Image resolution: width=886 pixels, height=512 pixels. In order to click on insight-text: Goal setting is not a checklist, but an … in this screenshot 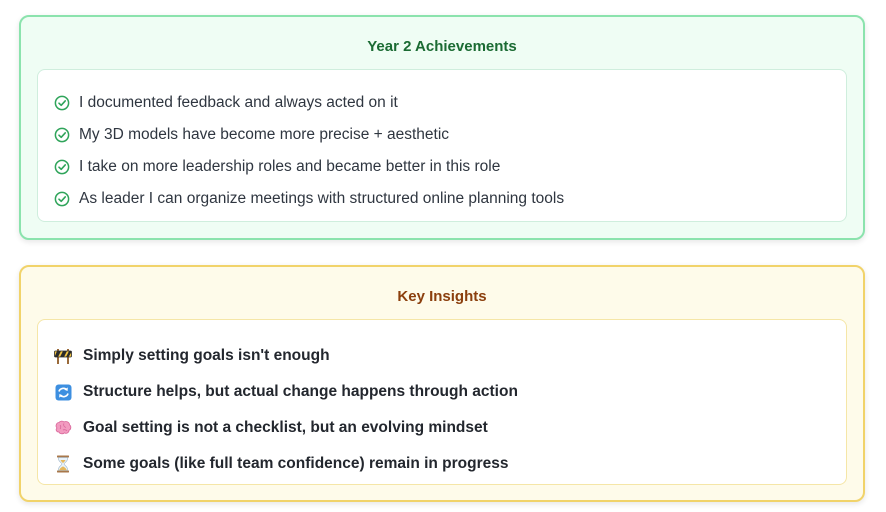, I will do `click(285, 427)`.